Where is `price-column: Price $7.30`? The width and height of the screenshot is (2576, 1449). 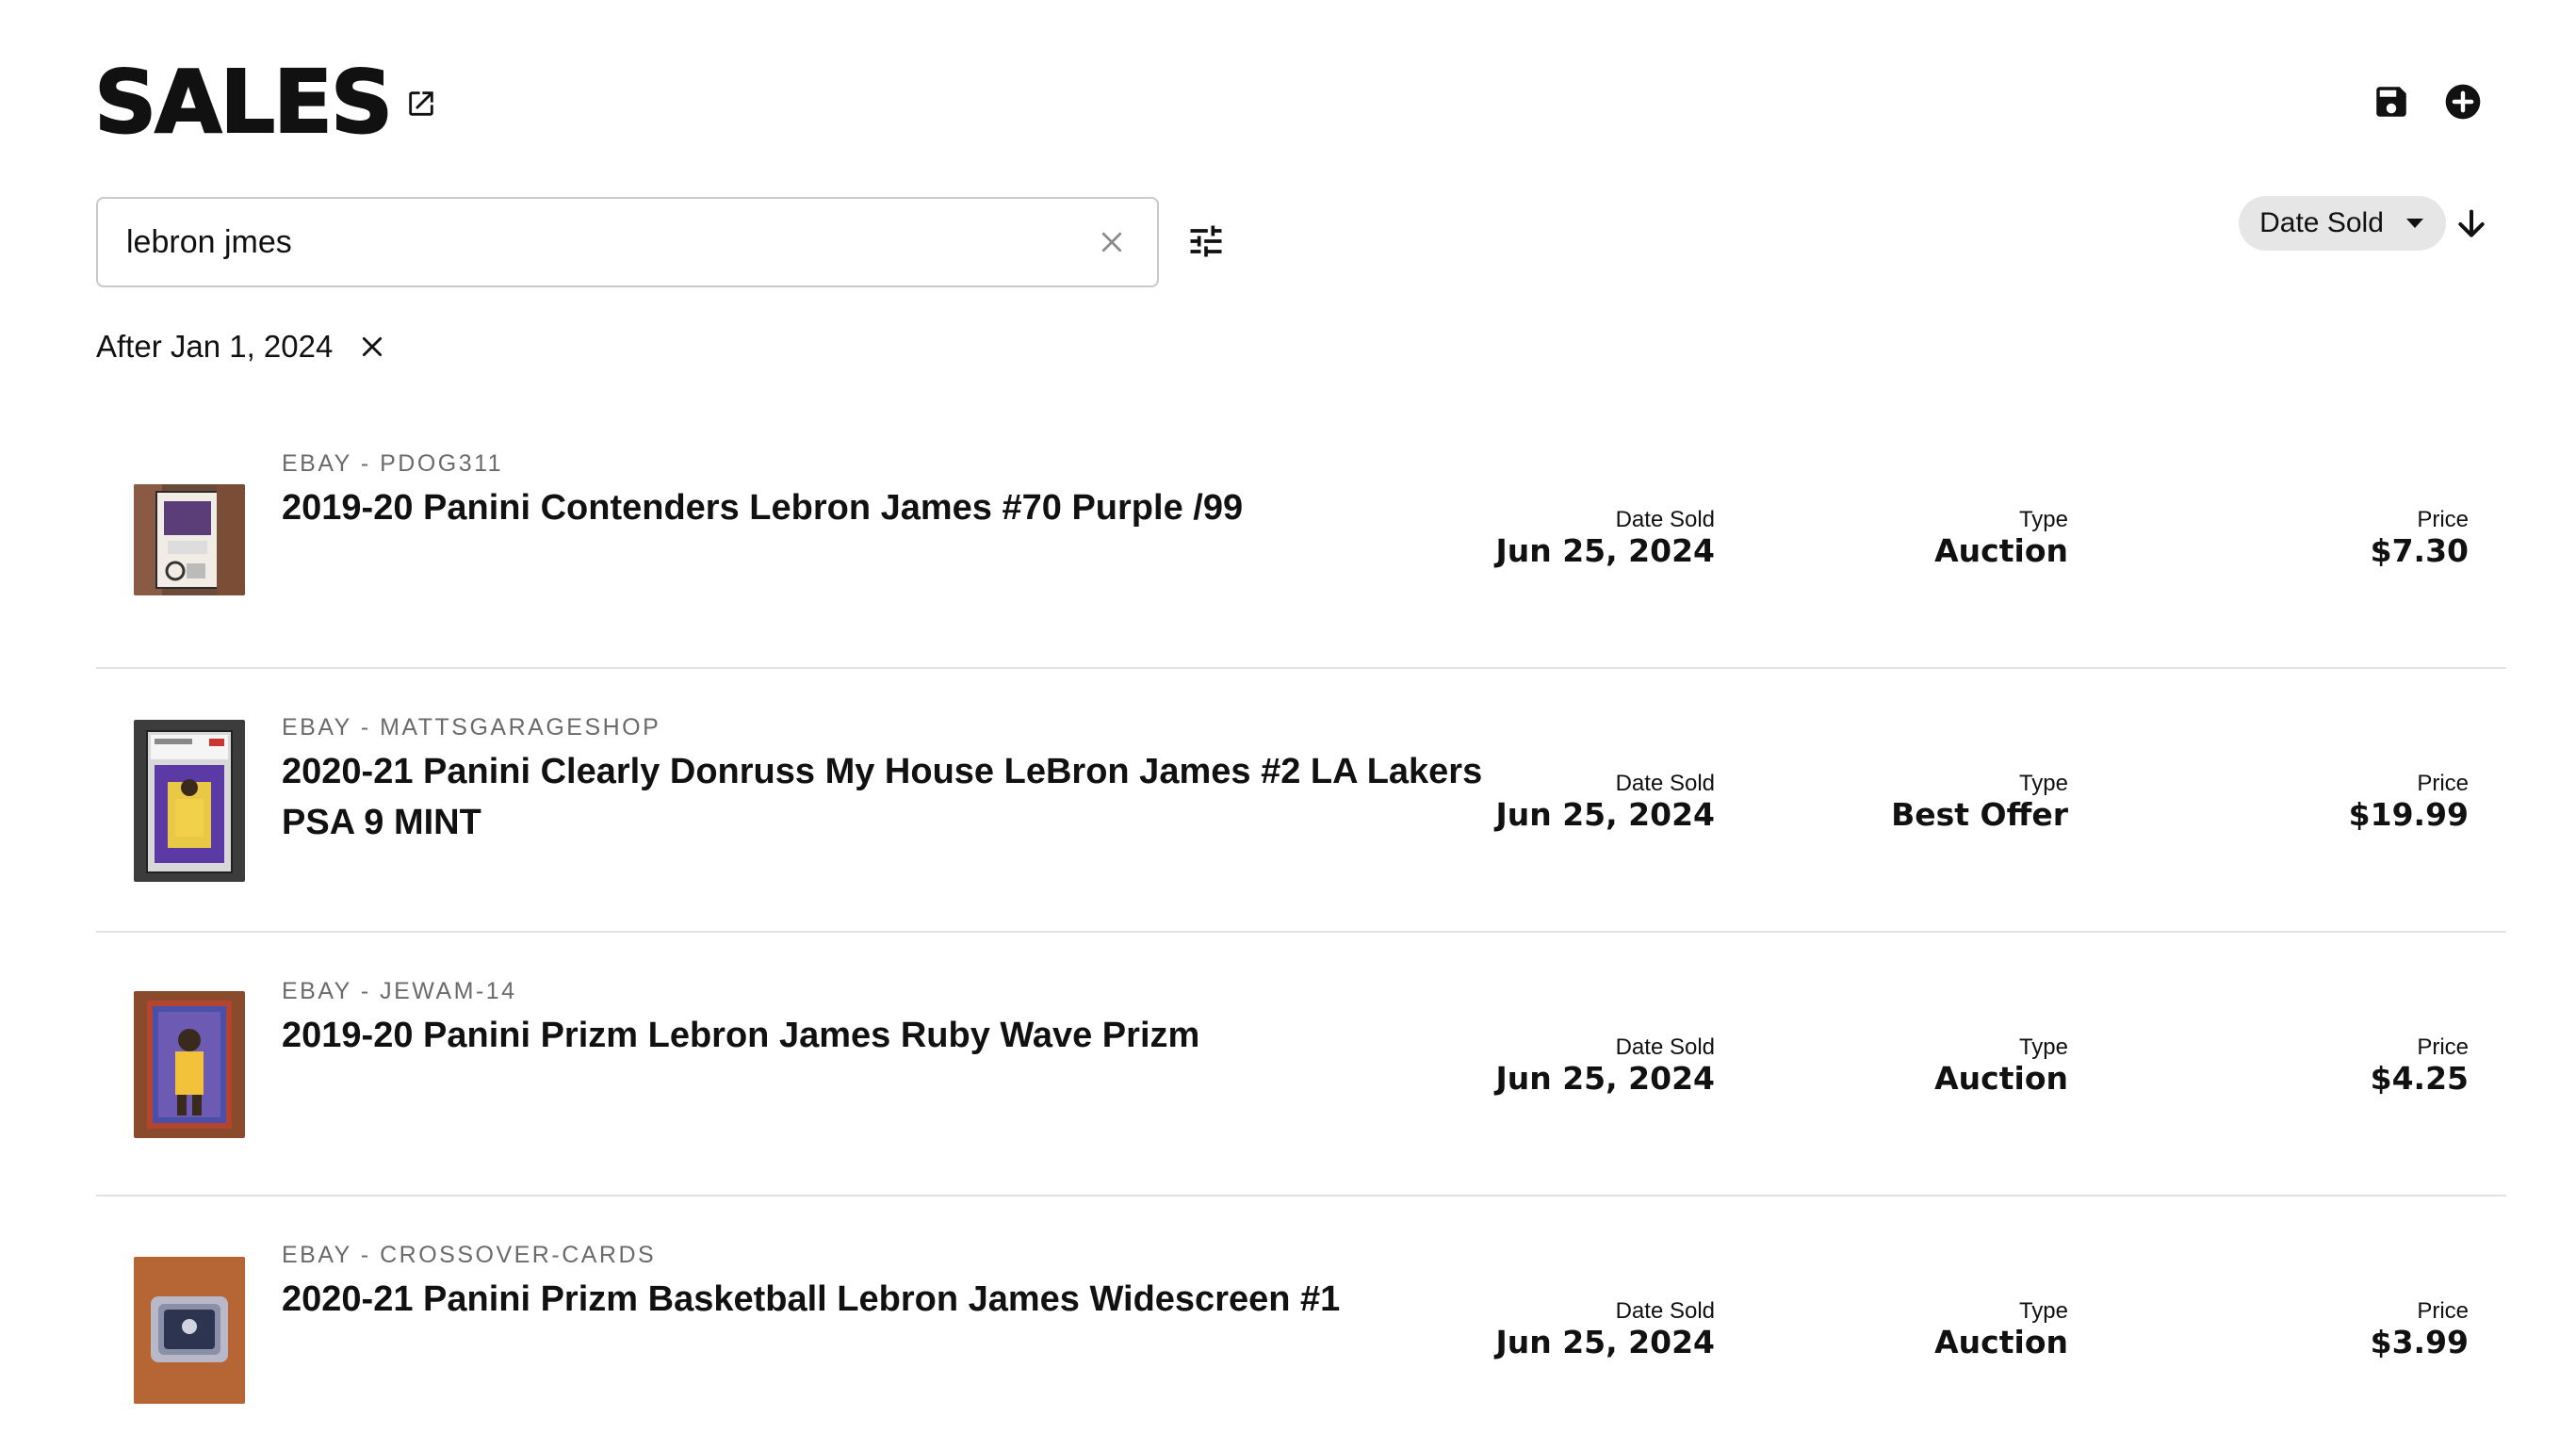 price-column: Price $7.30 is located at coordinates (2420, 538).